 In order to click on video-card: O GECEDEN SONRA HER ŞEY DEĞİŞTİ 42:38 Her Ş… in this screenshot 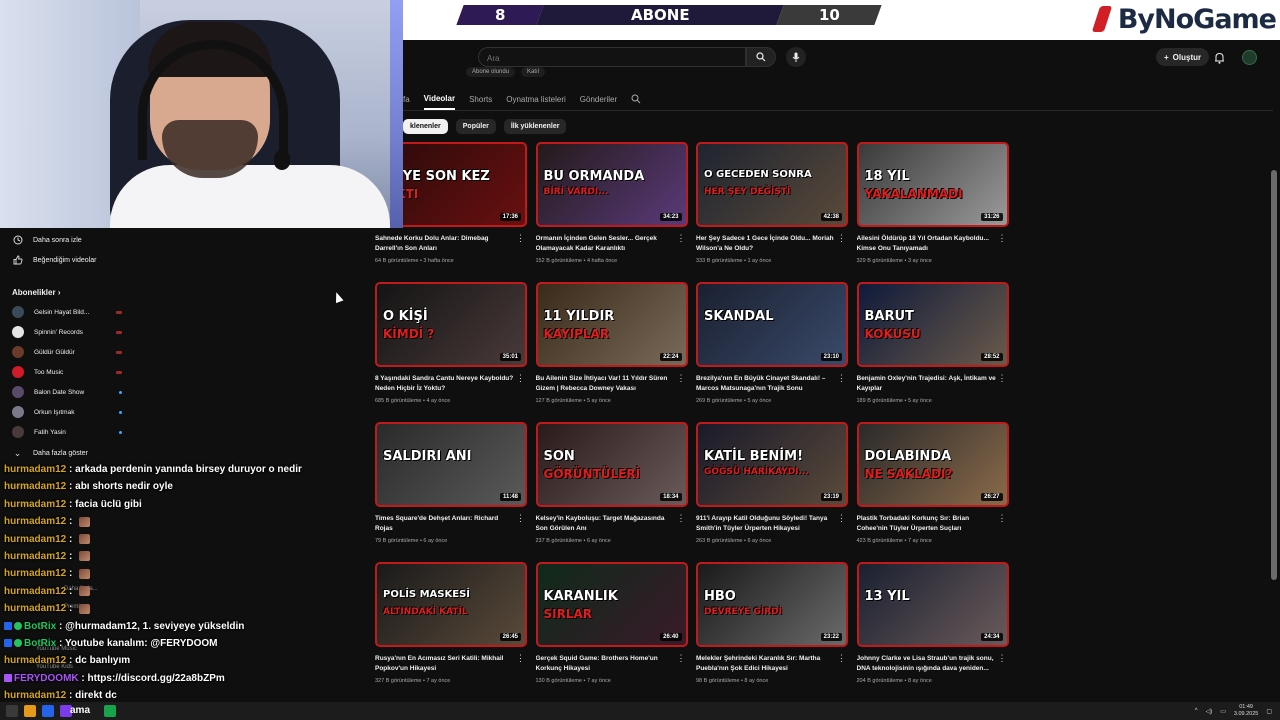, I will do `click(772, 208)`.